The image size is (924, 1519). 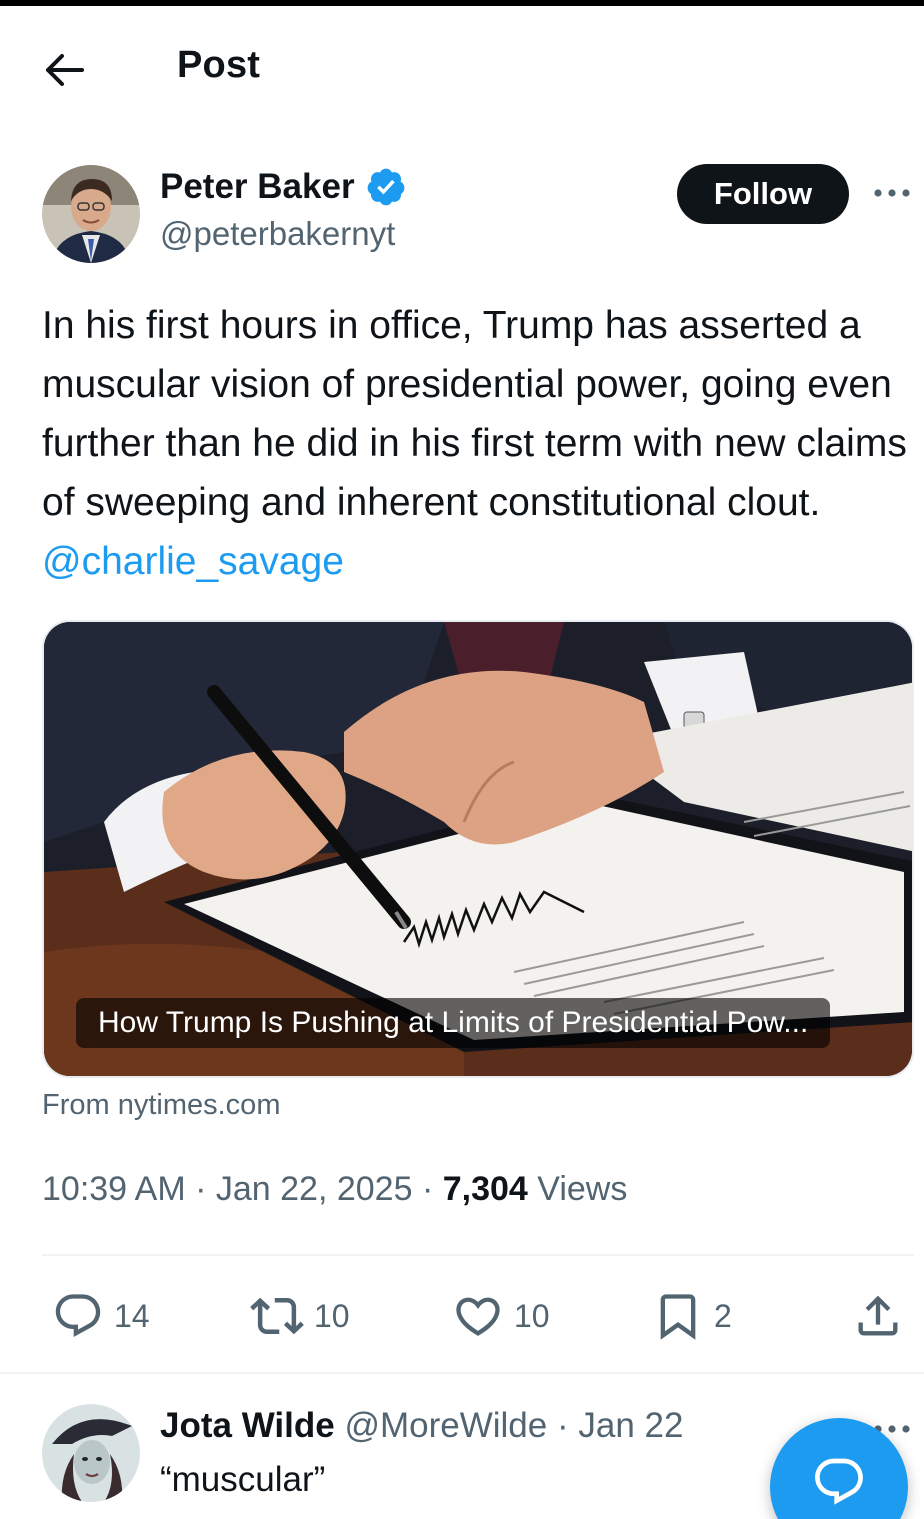 What do you see at coordinates (91, 1453) in the screenshot?
I see `reply-avatar` at bounding box center [91, 1453].